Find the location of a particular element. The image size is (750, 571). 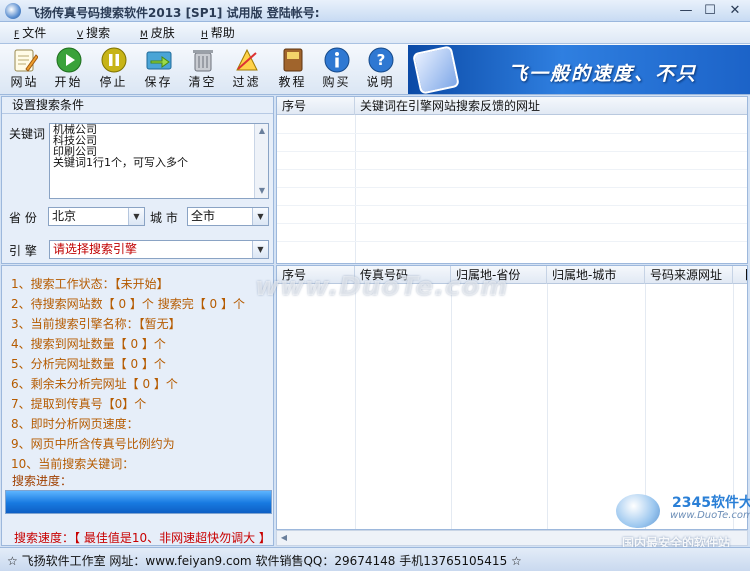

province-select: 北京 ▼ is located at coordinates (96, 216).